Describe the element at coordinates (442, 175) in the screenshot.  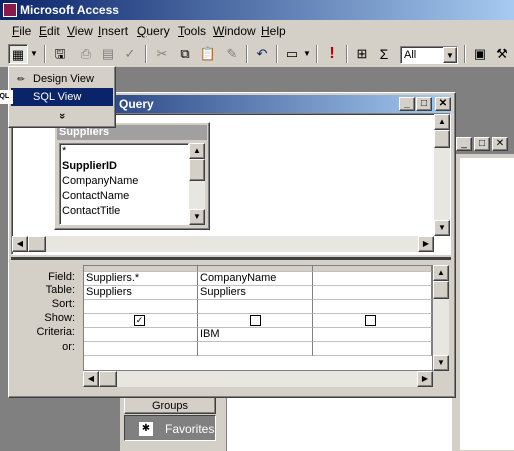
I see `table-pane-vscroll: ▲ ▼` at that location.